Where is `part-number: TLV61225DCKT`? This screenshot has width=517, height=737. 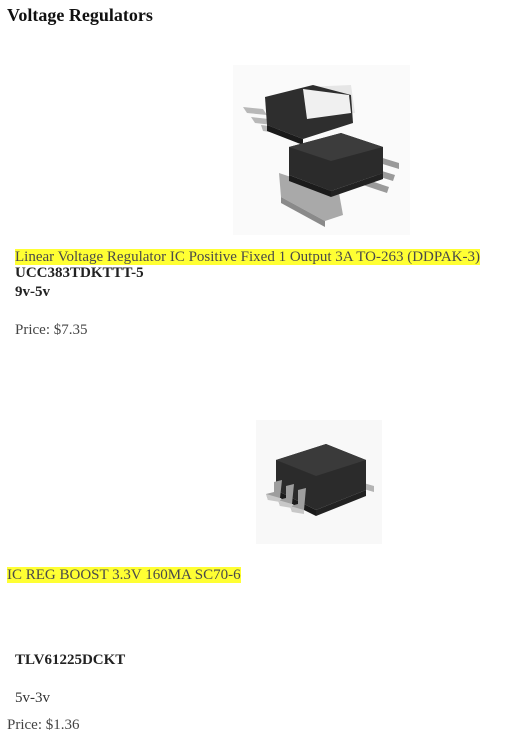
part-number: TLV61225DCKT is located at coordinates (70, 660).